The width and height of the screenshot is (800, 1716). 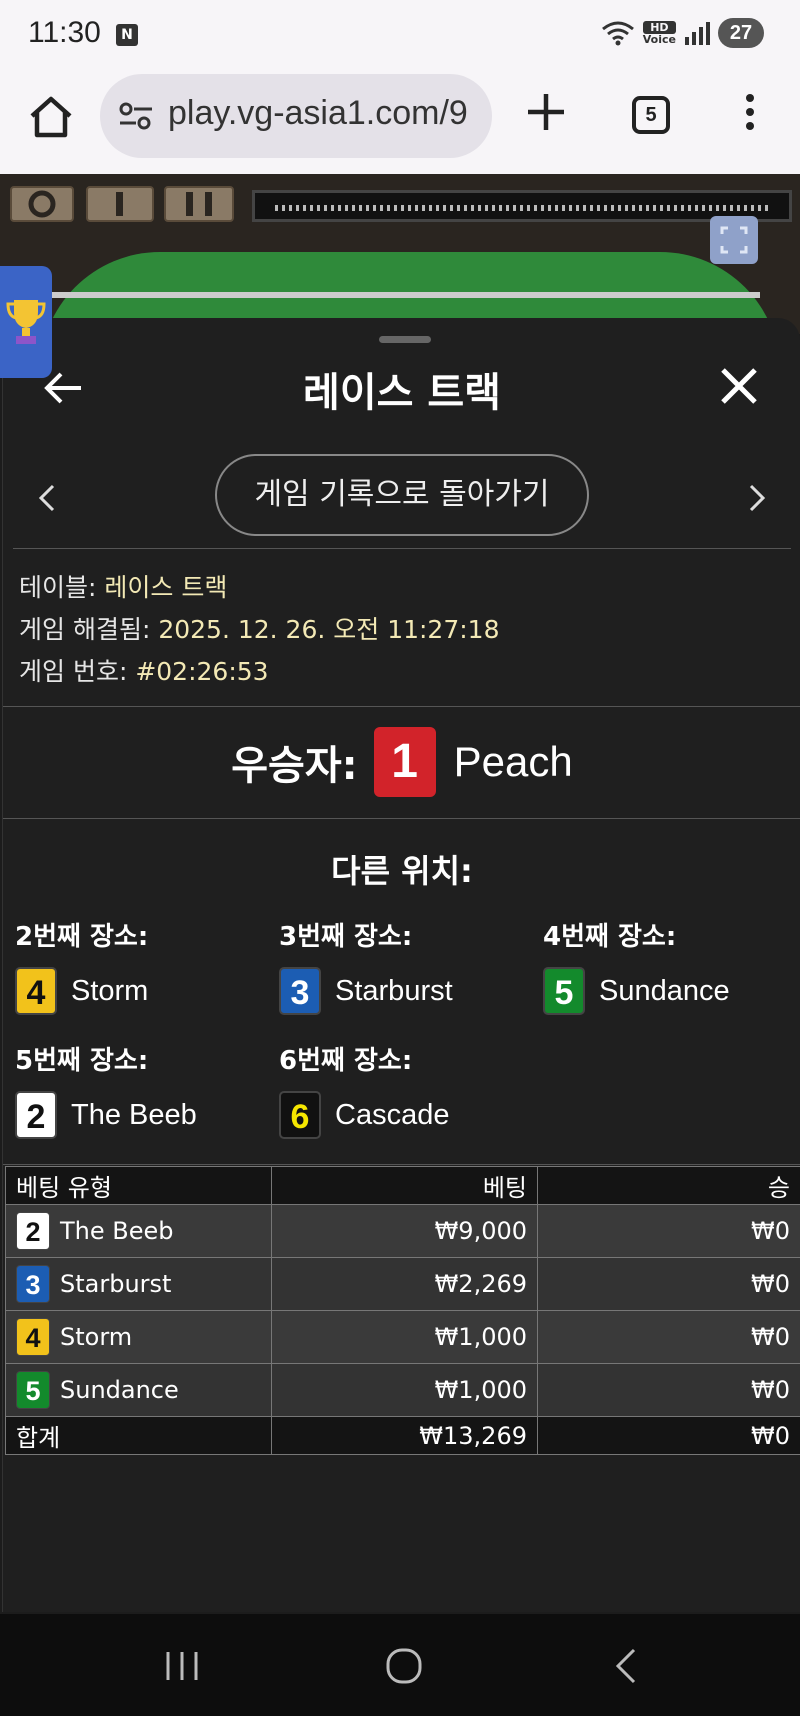 I want to click on place-label: 6번째 장소:, so click(x=346, y=1061).